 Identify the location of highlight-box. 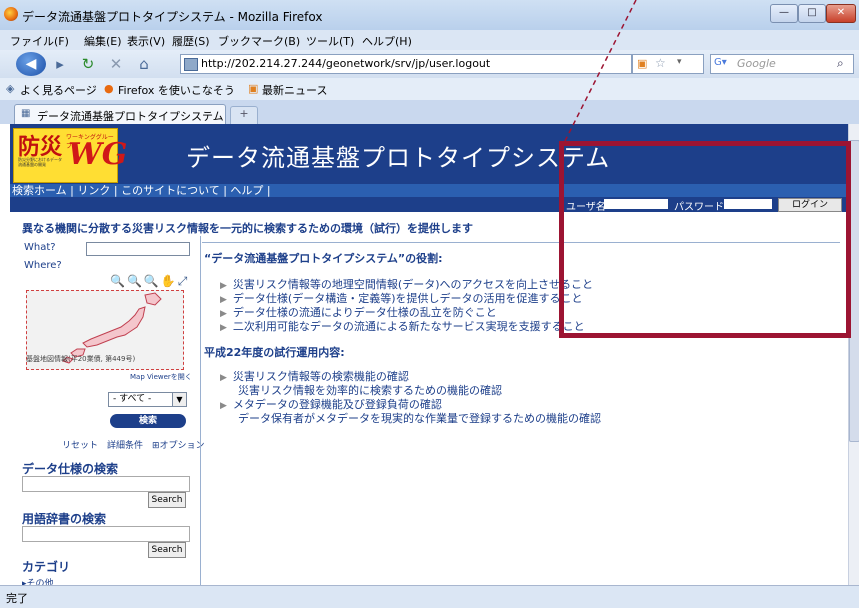
(705, 239).